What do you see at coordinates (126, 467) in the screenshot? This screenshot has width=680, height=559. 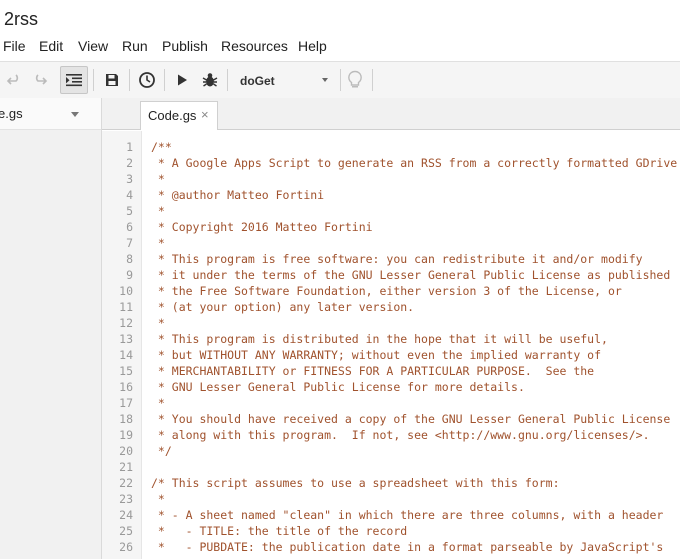 I see `line-number: 21` at bounding box center [126, 467].